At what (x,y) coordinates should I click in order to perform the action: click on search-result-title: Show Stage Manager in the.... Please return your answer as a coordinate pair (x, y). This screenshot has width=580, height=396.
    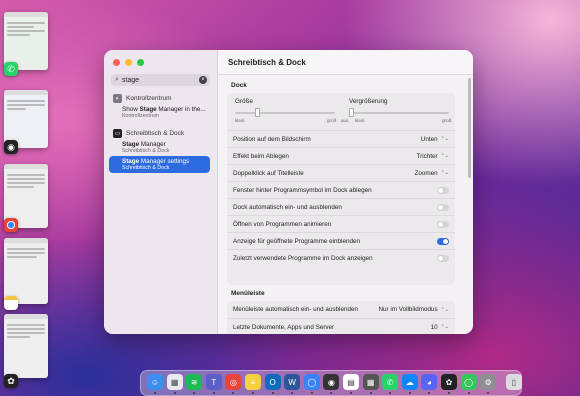
    Looking at the image, I should click on (164, 109).